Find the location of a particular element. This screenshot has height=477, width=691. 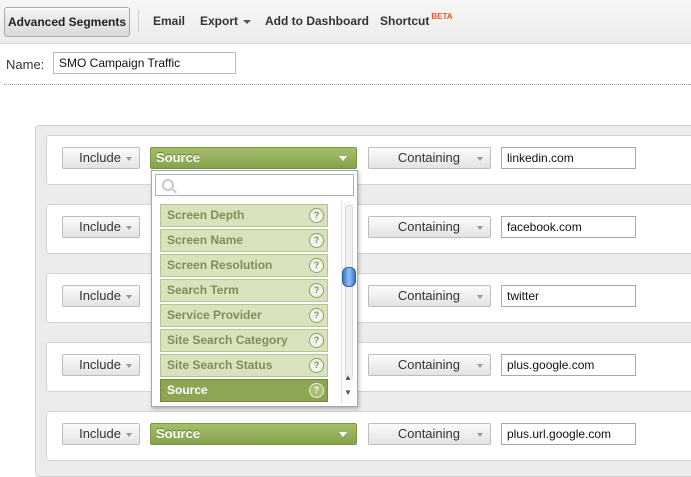

value-input: twitter is located at coordinates (568, 296).